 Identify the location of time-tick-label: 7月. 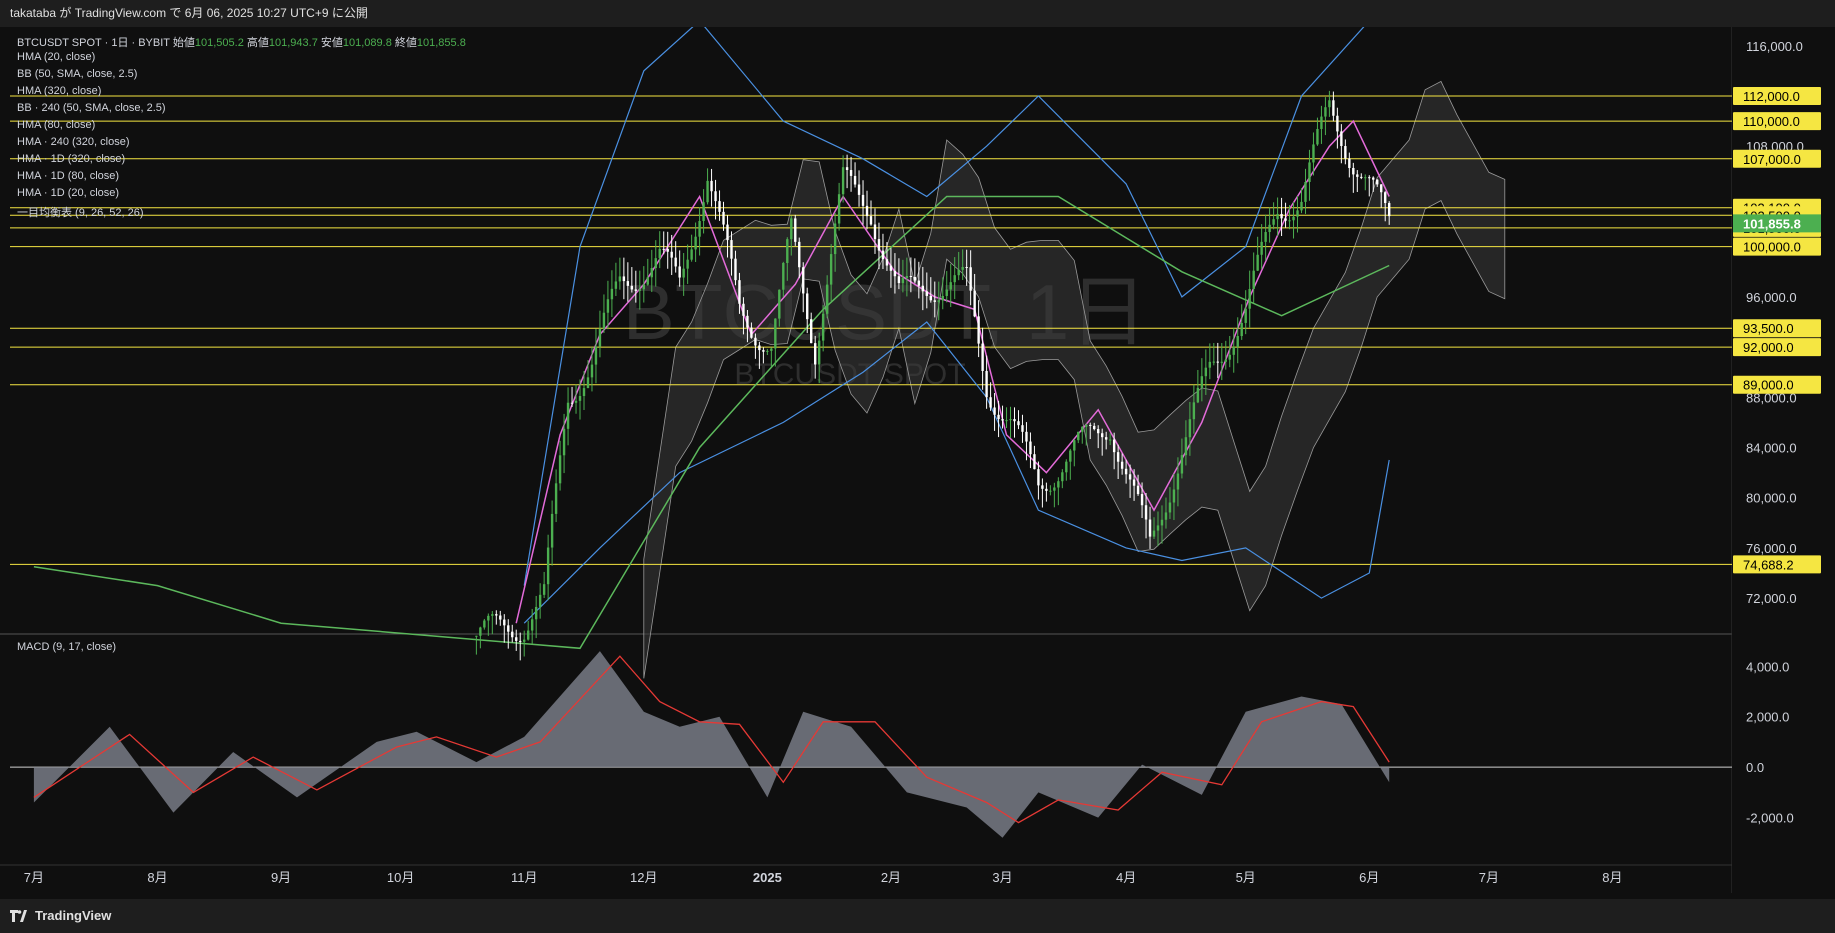
(1489, 877).